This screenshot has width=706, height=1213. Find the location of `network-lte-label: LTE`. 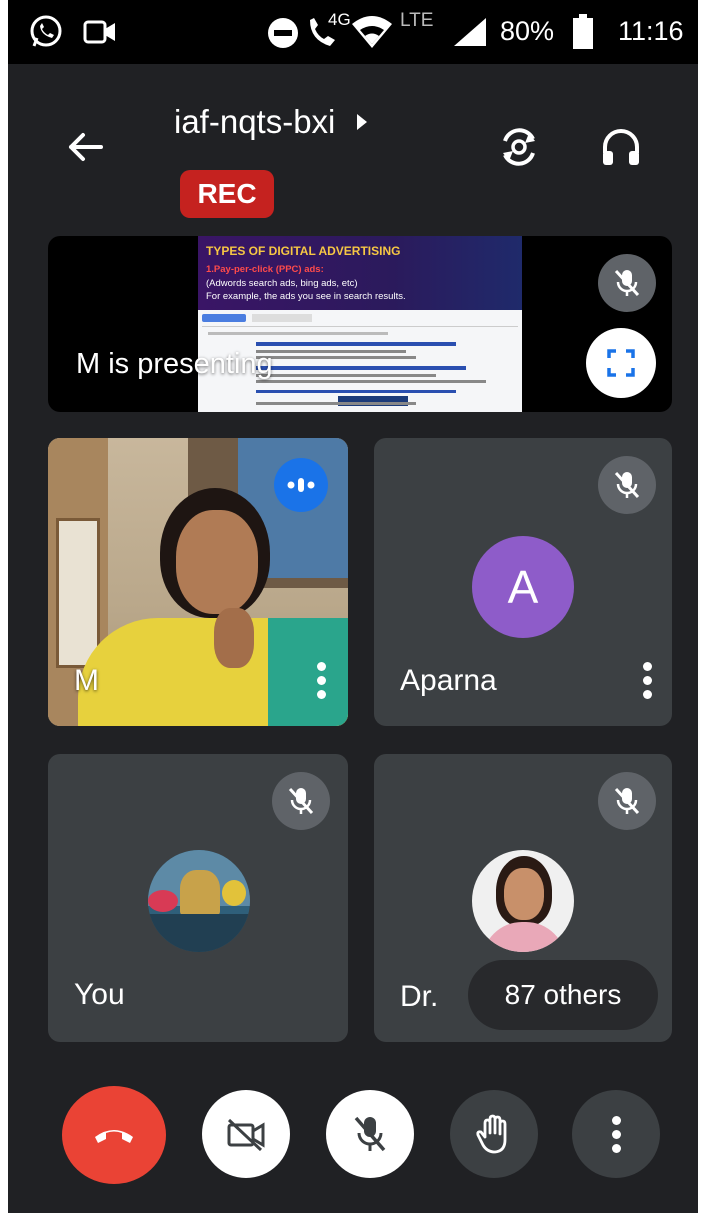

network-lte-label: LTE is located at coordinates (417, 20).